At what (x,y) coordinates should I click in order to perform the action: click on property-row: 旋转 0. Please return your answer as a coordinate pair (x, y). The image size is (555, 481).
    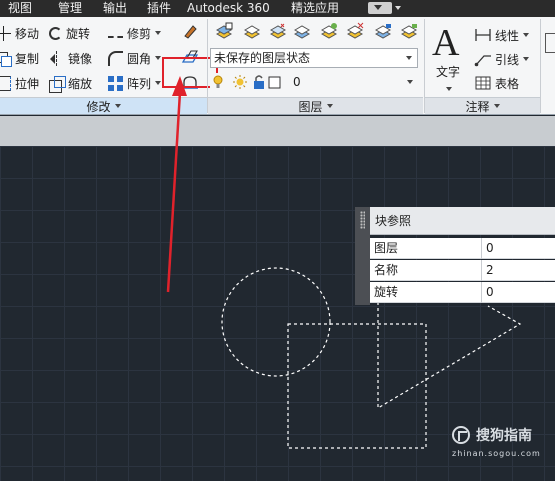
    Looking at the image, I should click on (462, 292).